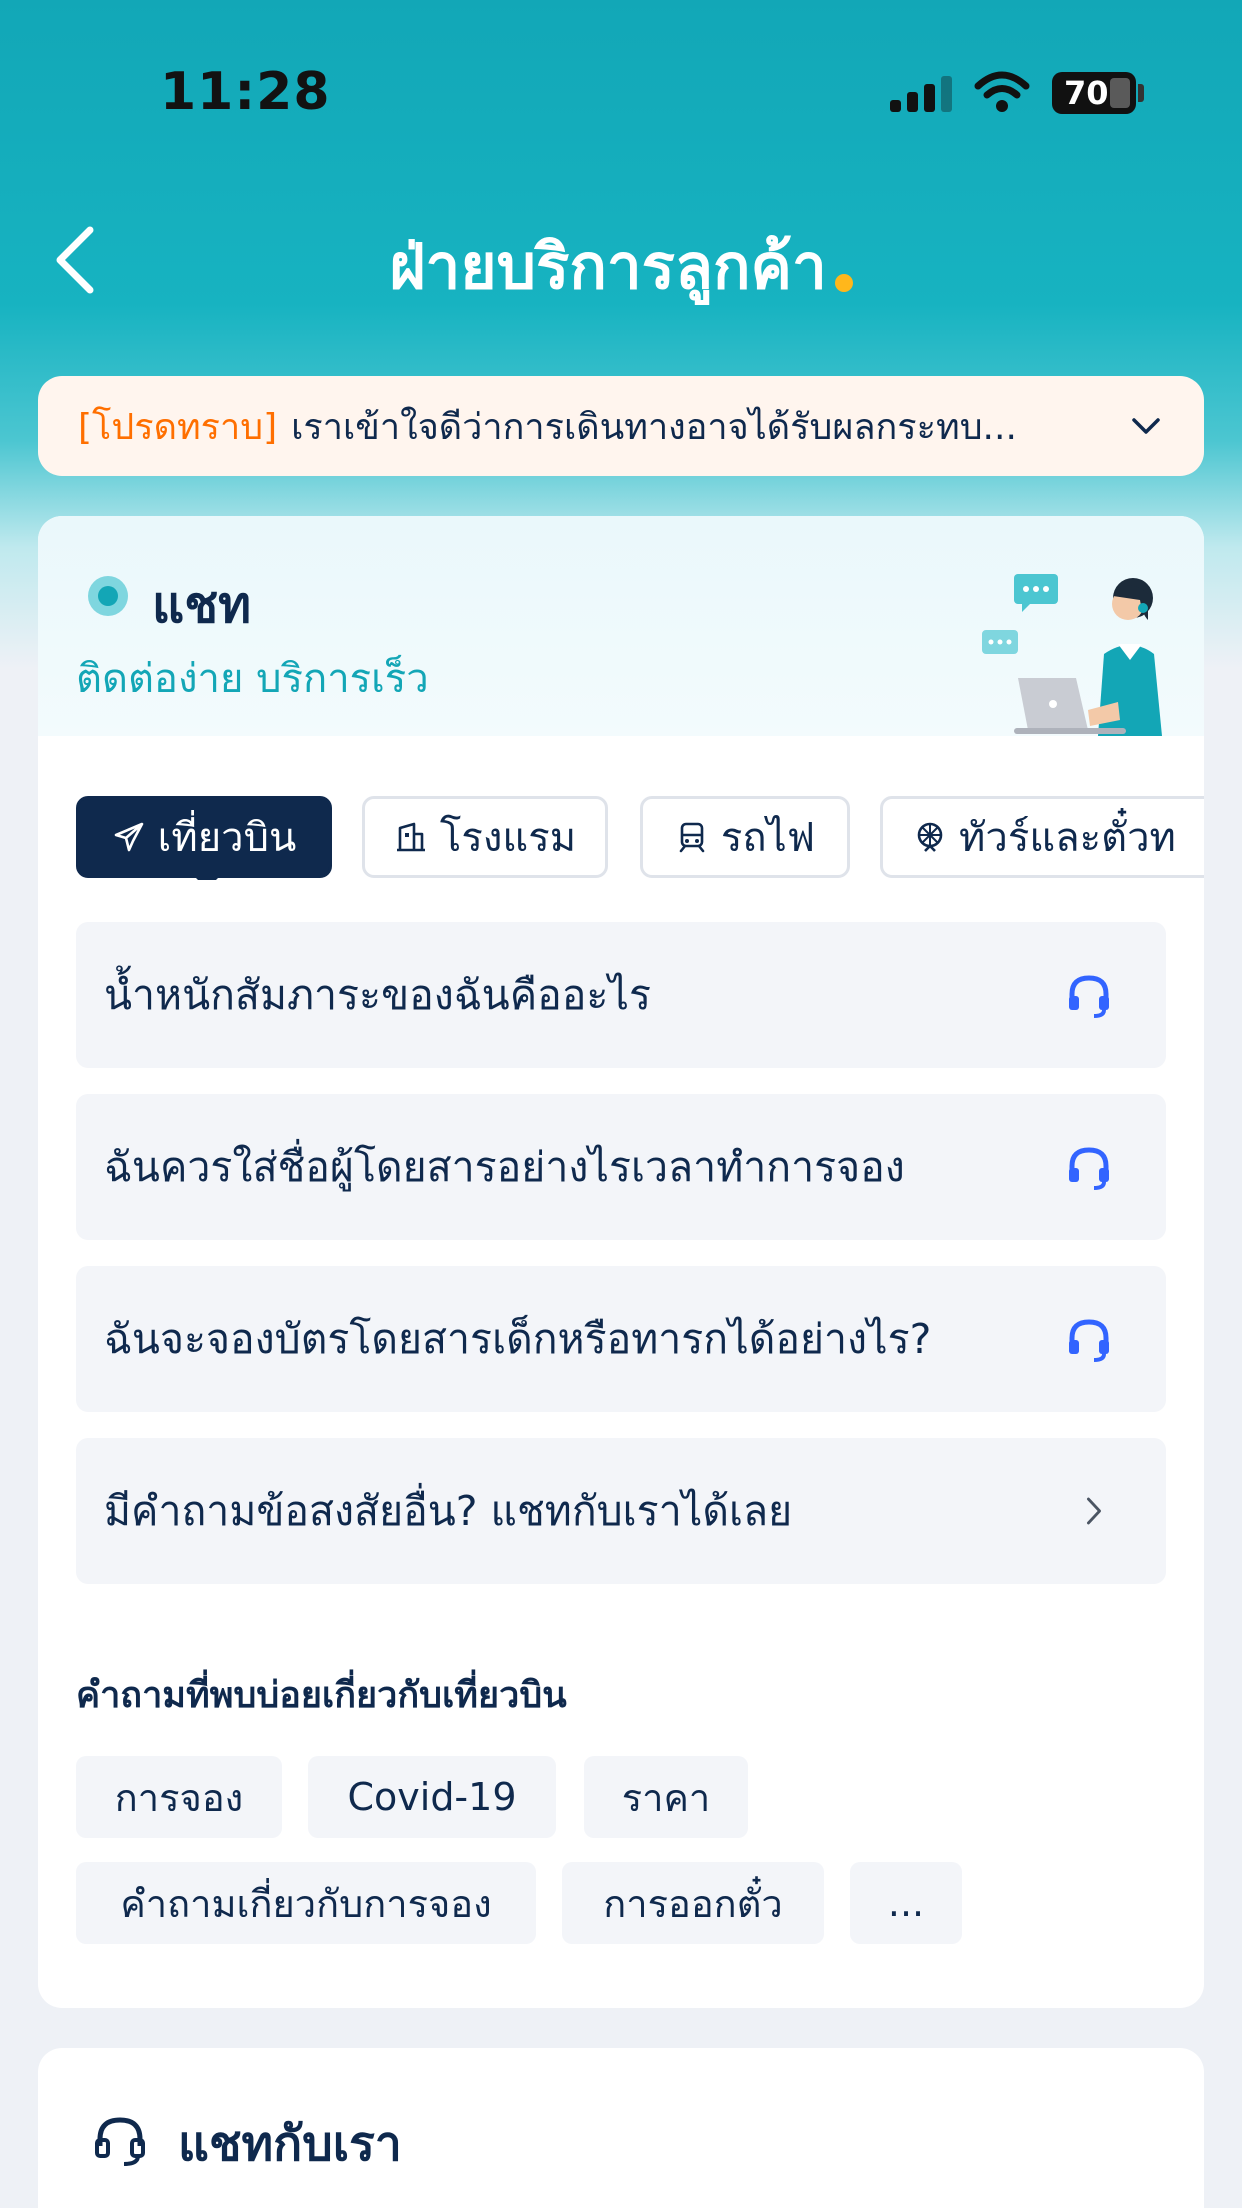  What do you see at coordinates (202, 605) in the screenshot?
I see `chat-title: แชท` at bounding box center [202, 605].